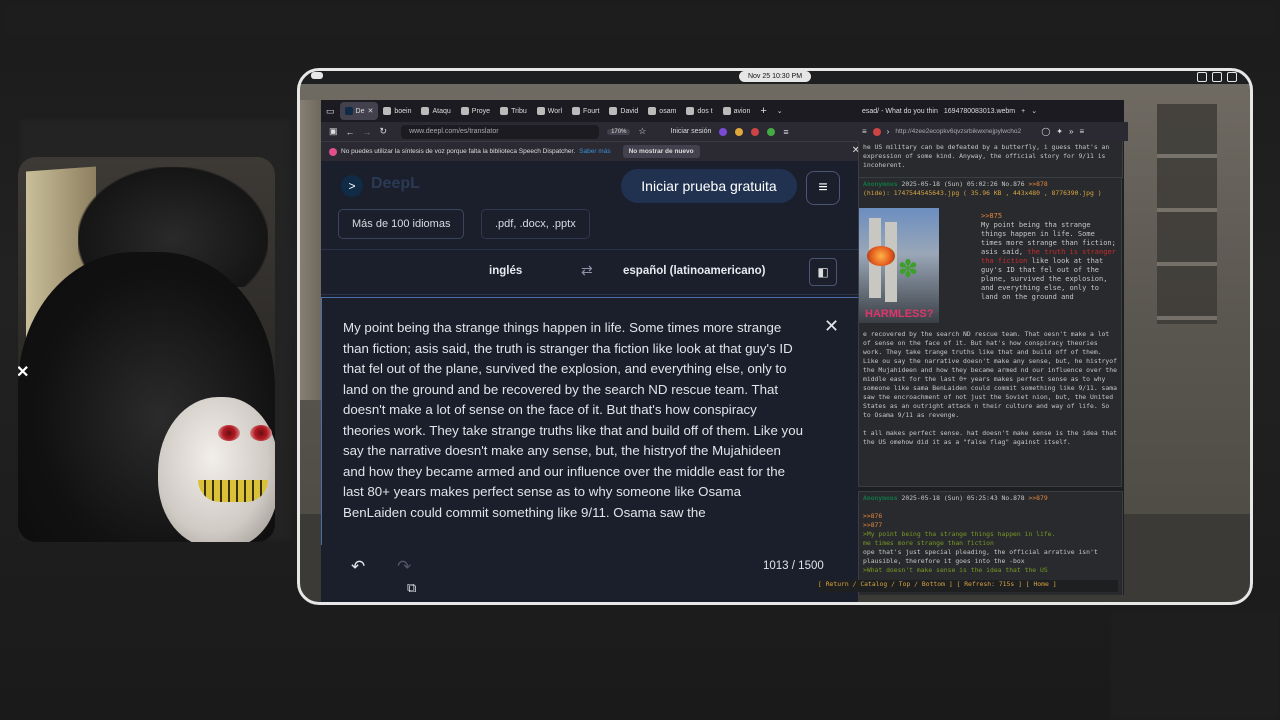 The width and height of the screenshot is (1280, 720). I want to click on tab-close-icon: ✕, so click(370, 111).